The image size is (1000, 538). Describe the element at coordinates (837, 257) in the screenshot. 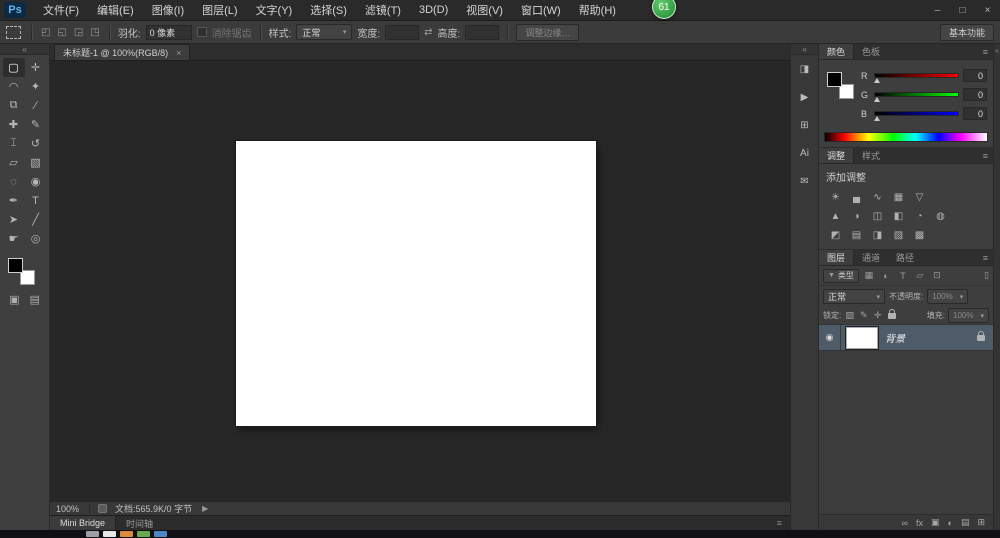

I see `tab-layers: 图层` at that location.